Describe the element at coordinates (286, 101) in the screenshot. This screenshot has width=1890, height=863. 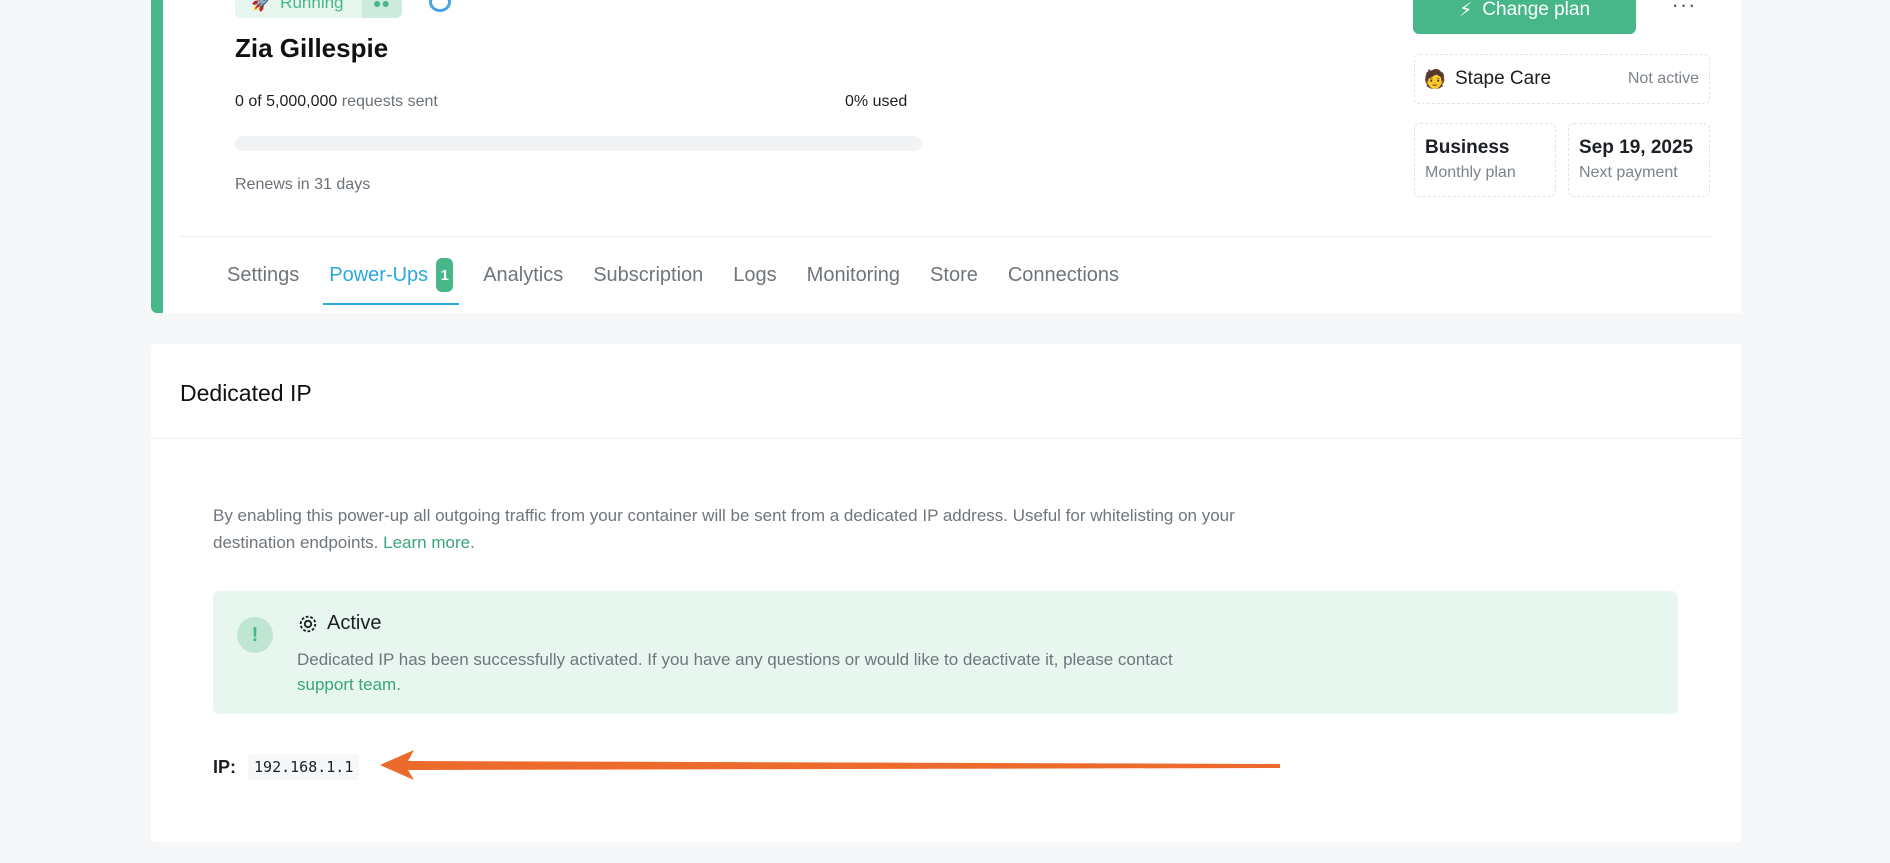
I see `requests-count: 0 of 5,000,000` at that location.